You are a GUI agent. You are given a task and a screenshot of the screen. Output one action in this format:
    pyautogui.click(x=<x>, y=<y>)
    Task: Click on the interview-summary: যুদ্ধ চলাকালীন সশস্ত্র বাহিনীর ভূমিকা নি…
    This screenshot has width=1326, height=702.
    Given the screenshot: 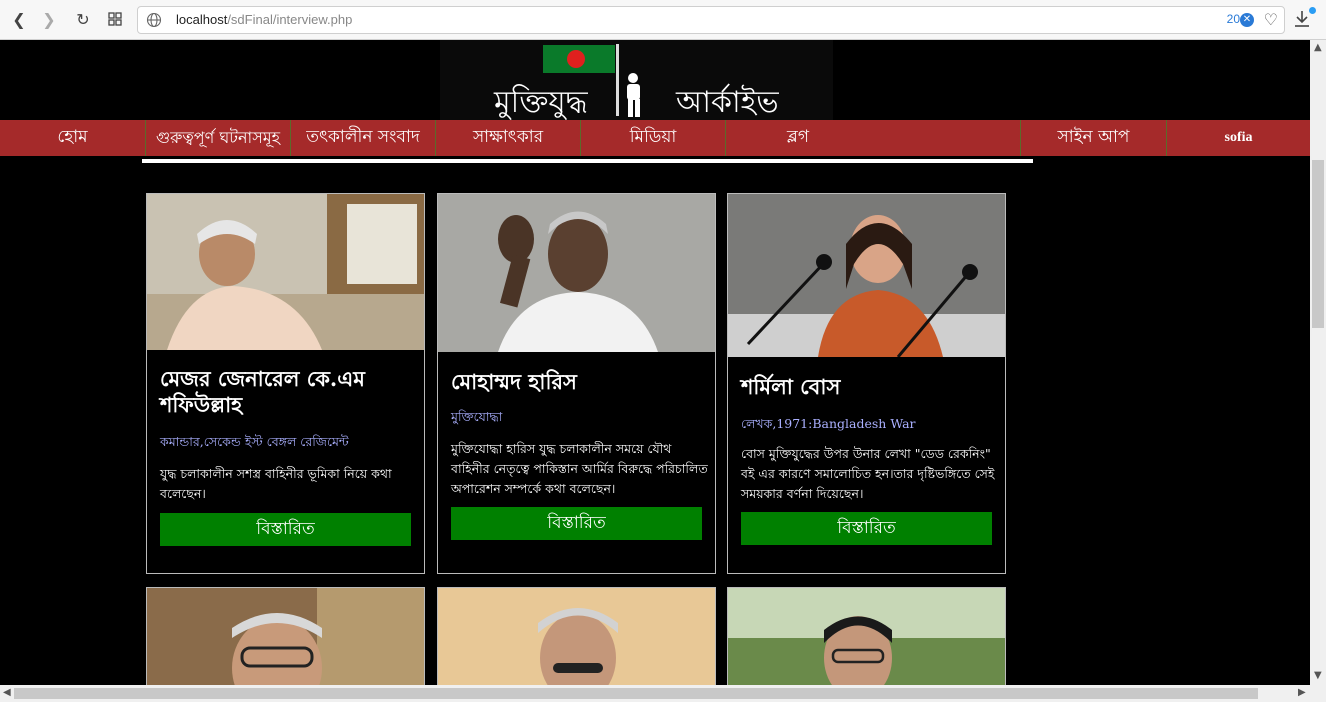 What is the action you would take?
    pyautogui.click(x=276, y=483)
    